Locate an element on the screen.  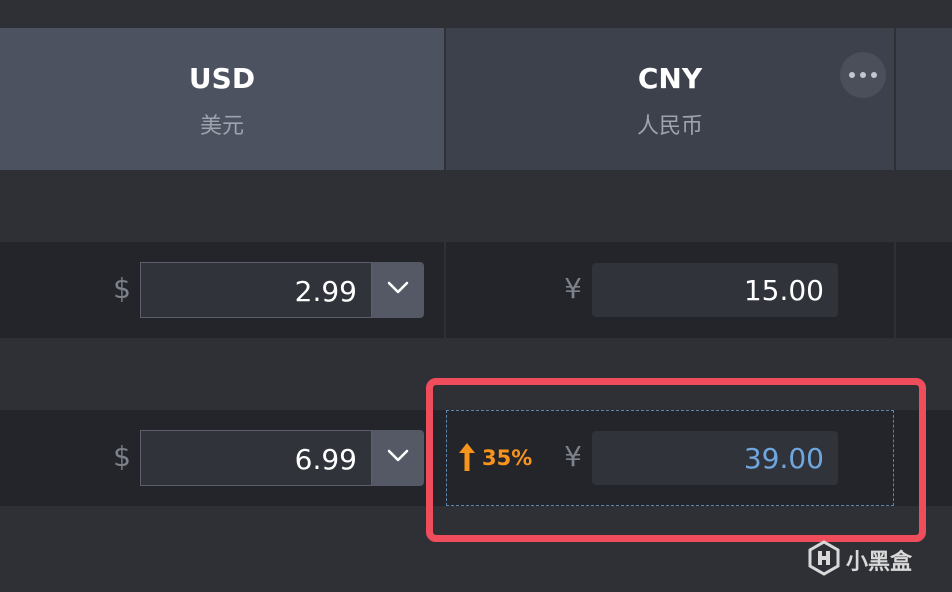
highlight-annotation-box is located at coordinates (676, 460).